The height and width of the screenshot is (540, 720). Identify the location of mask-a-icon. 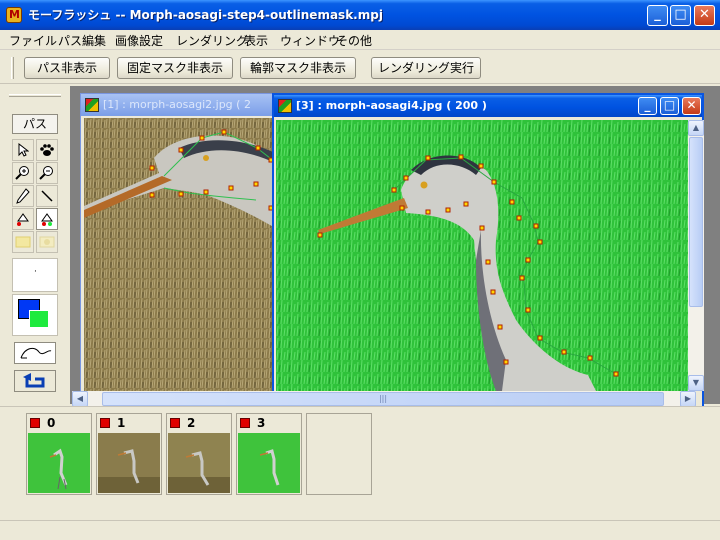
(23, 242).